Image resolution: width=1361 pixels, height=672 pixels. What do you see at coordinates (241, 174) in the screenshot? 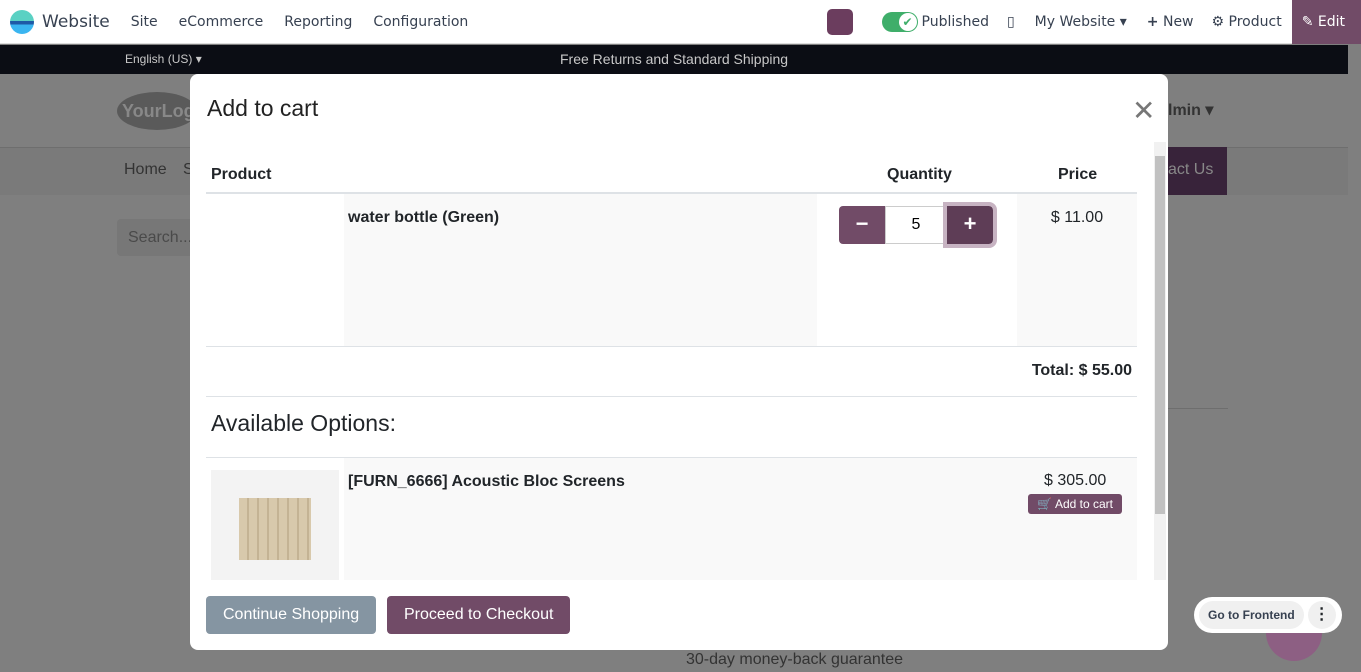
I see `header-product: Product` at bounding box center [241, 174].